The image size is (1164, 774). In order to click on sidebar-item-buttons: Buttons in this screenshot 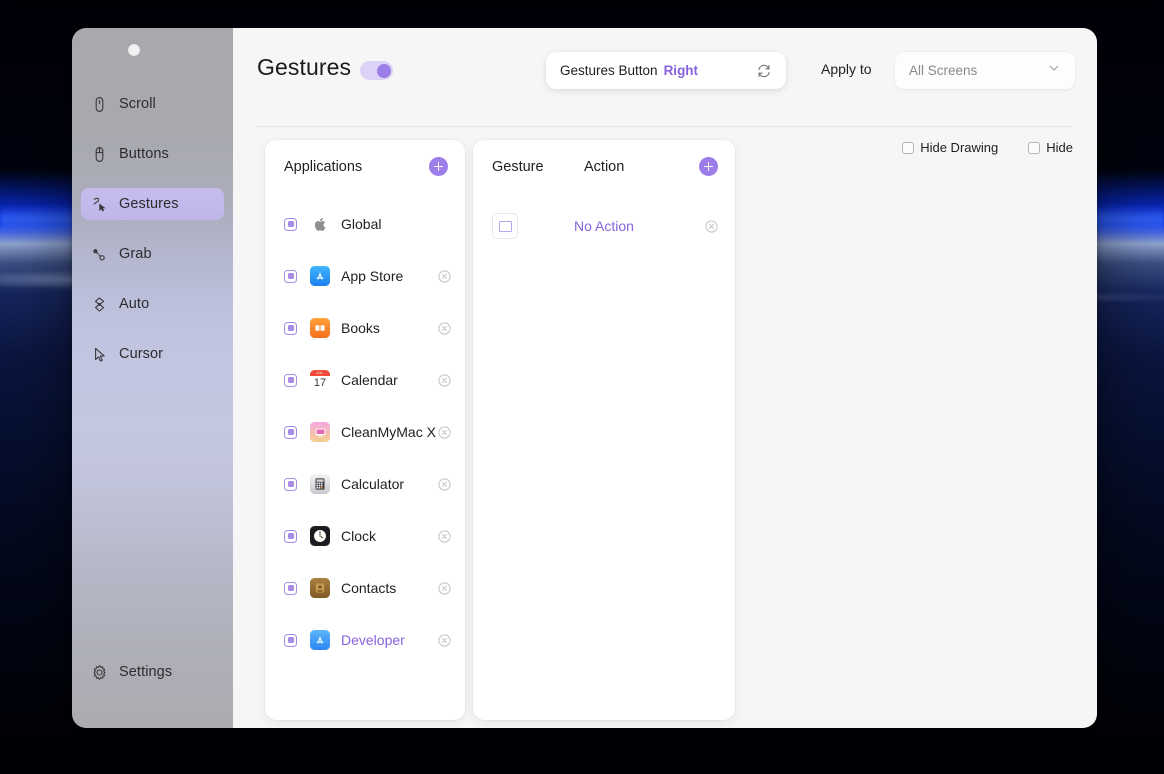, I will do `click(152, 154)`.